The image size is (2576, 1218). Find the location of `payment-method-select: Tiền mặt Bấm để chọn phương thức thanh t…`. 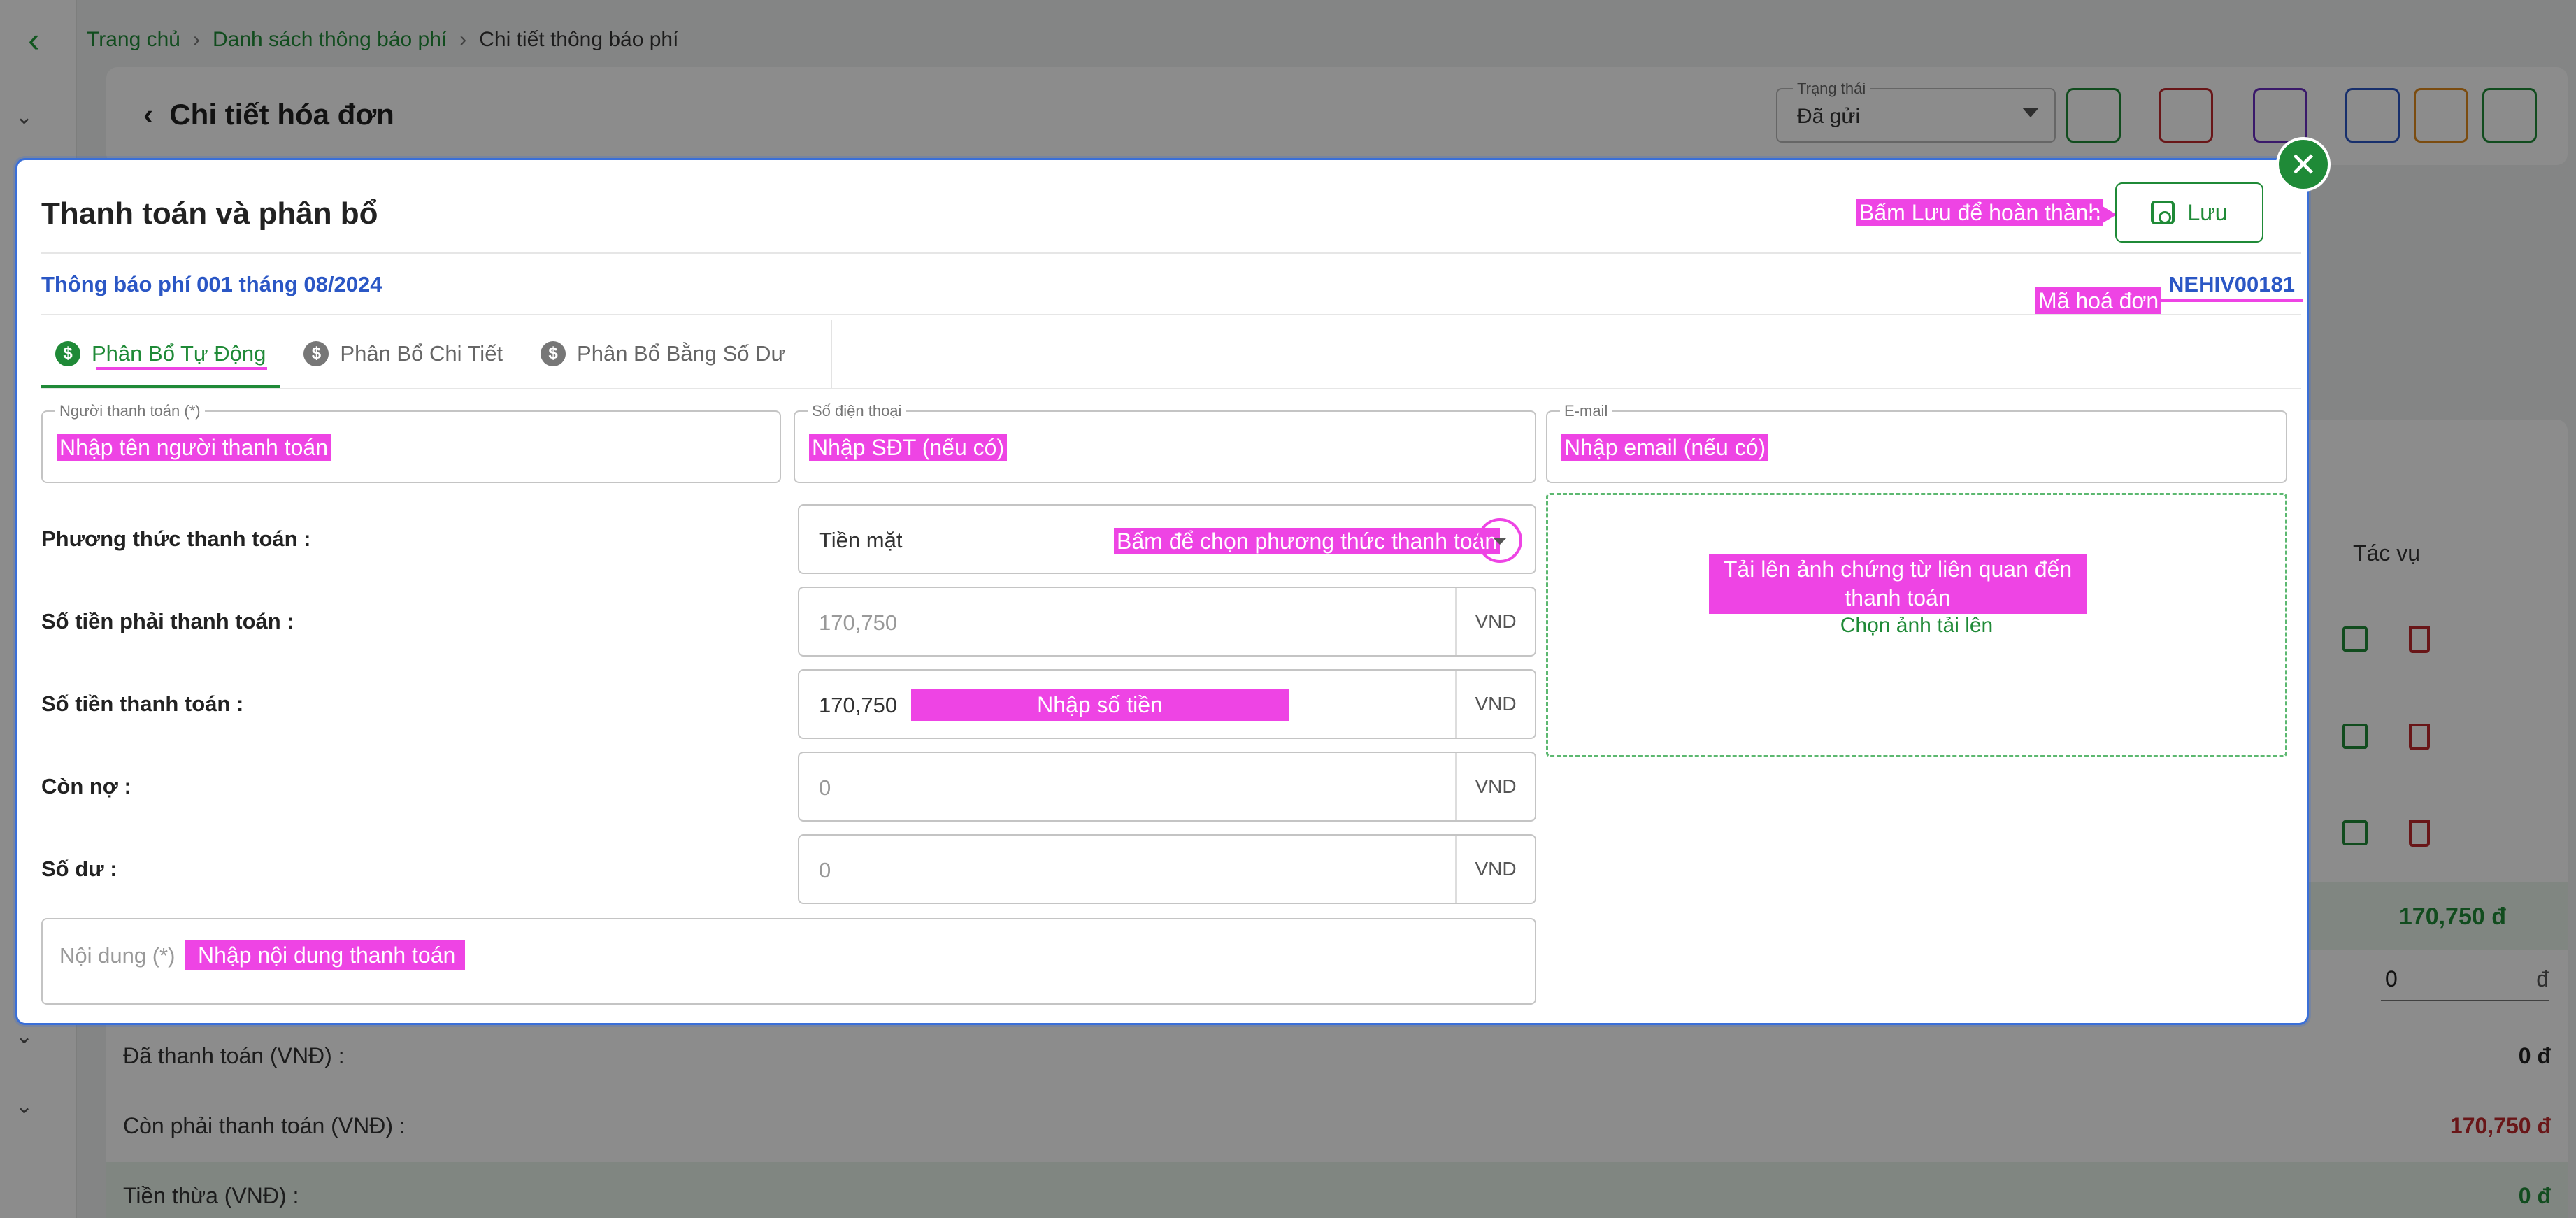

payment-method-select: Tiền mặt Bấm để chọn phương thức thanh t… is located at coordinates (1167, 539).